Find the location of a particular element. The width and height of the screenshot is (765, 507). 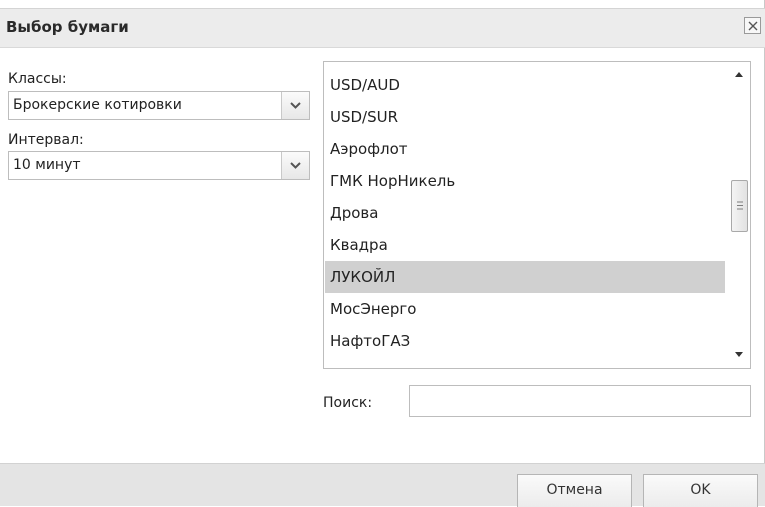

dialog-footer: Отмена OK is located at coordinates (382, 485).